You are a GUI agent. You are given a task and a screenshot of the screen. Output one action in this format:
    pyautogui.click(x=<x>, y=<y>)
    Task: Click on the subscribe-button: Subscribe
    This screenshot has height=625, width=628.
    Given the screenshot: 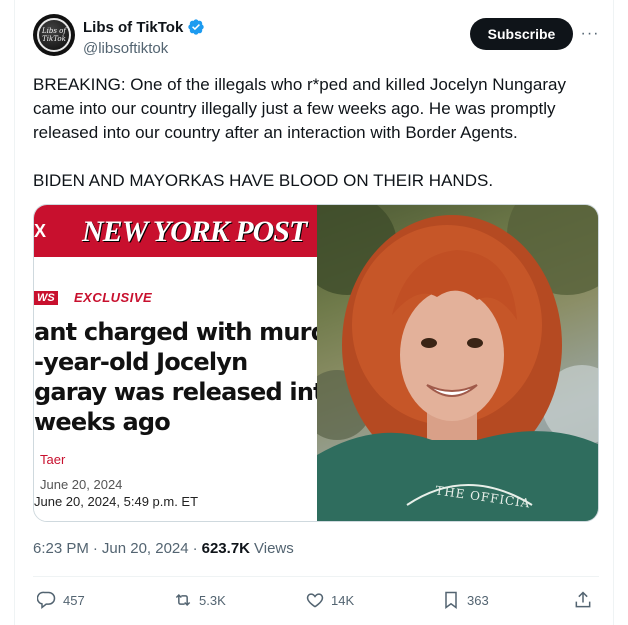 What is the action you would take?
    pyautogui.click(x=521, y=34)
    